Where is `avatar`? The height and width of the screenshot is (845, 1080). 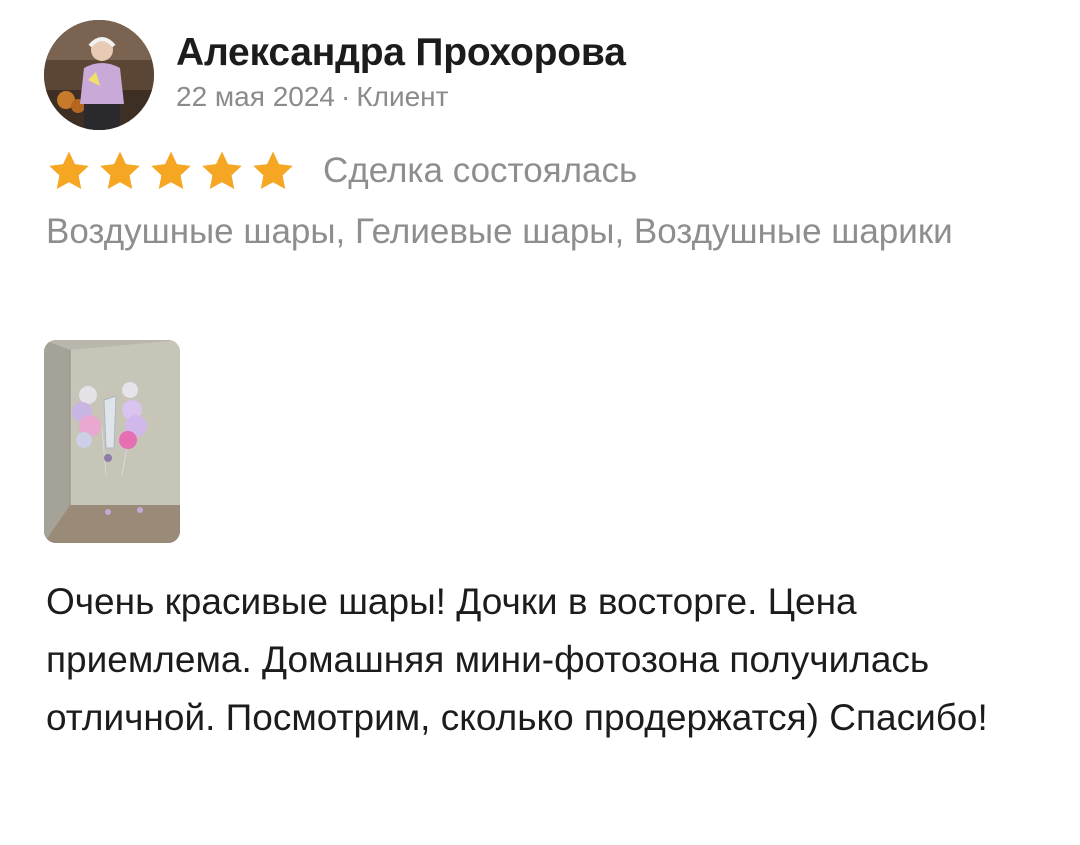 avatar is located at coordinates (99, 75).